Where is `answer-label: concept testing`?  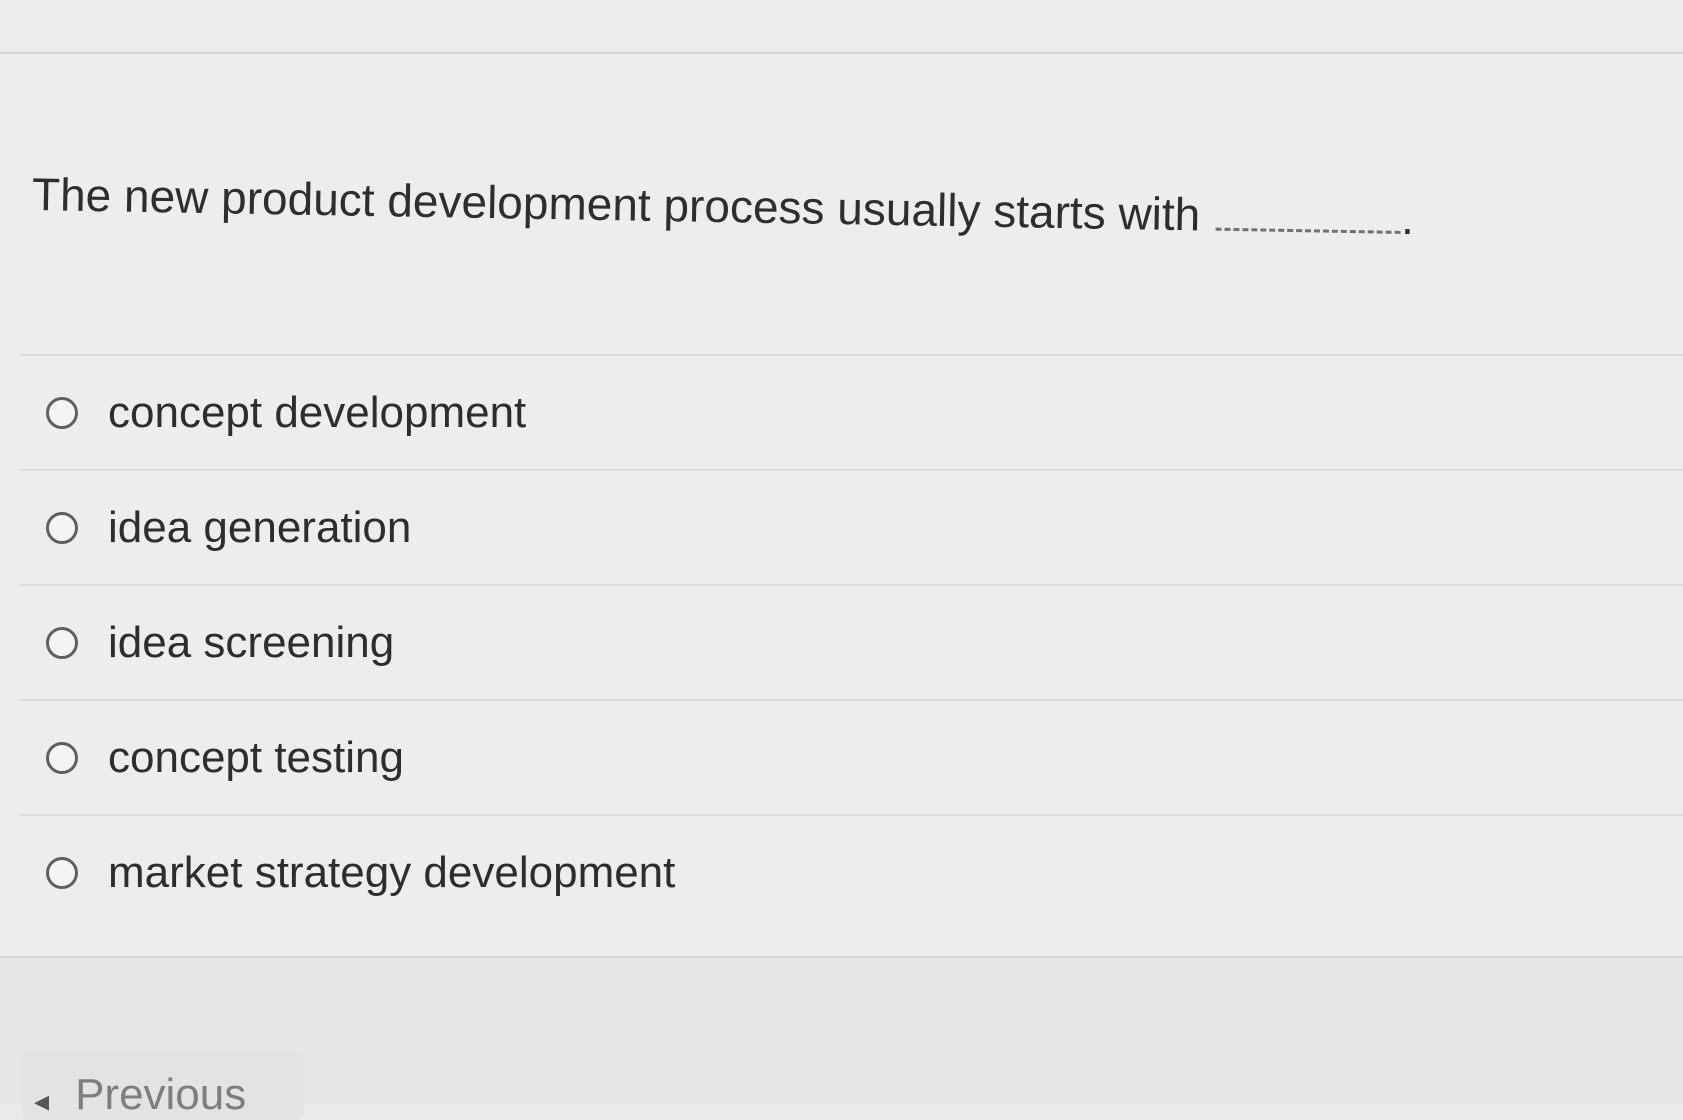 answer-label: concept testing is located at coordinates (256, 757).